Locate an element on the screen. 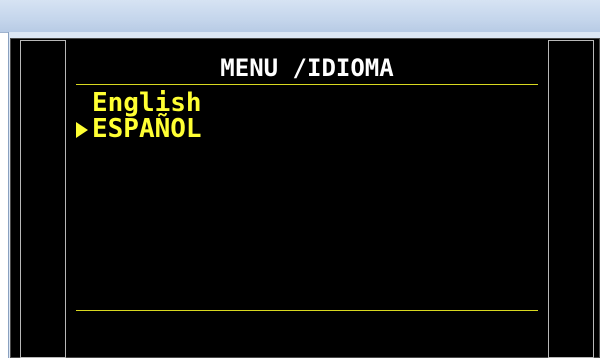  right-softkey-panel is located at coordinates (571, 199).